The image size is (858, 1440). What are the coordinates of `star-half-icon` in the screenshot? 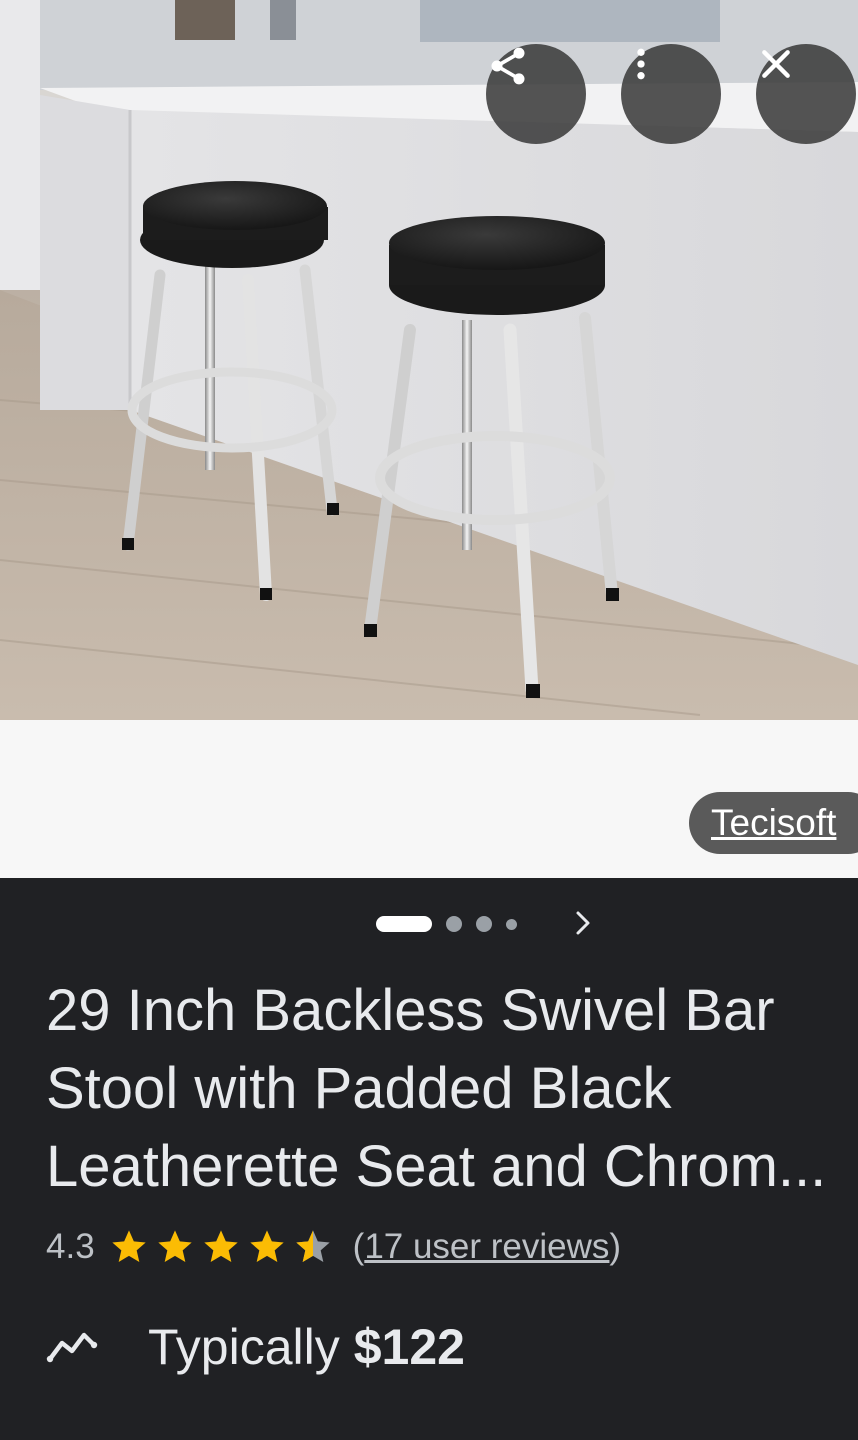 It's located at (312, 1246).